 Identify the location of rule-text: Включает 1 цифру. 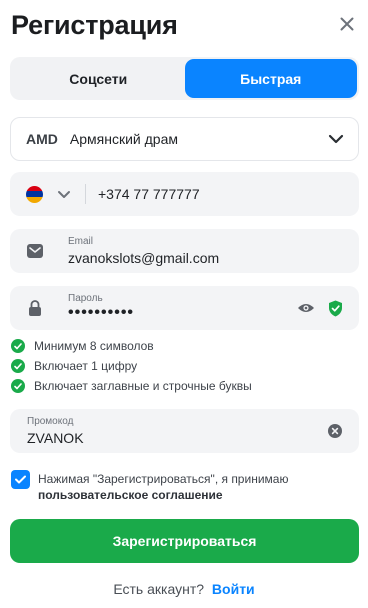
(86, 366).